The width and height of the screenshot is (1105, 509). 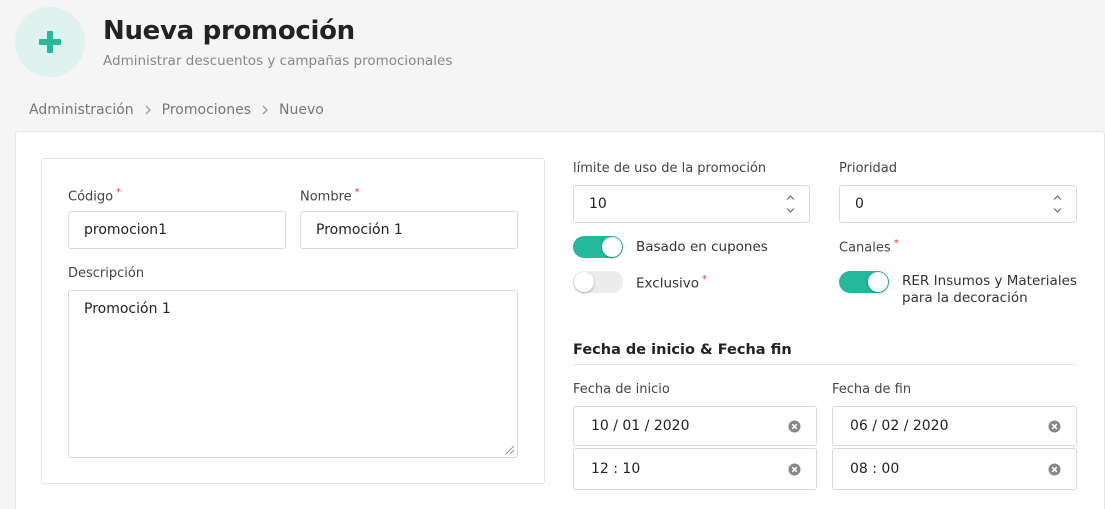 I want to click on section-divider, so click(x=825, y=364).